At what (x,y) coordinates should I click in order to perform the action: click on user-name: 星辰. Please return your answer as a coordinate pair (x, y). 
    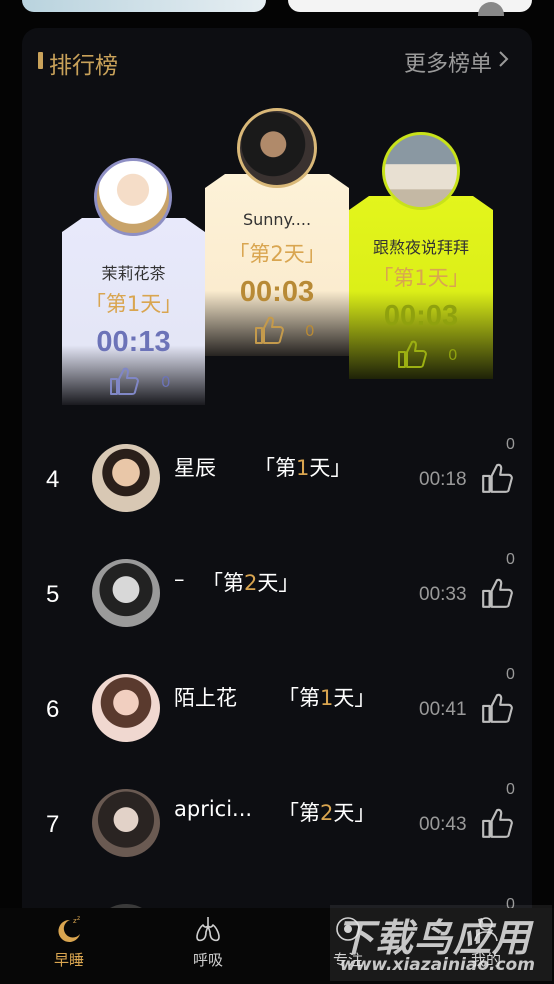
    Looking at the image, I should click on (195, 468).